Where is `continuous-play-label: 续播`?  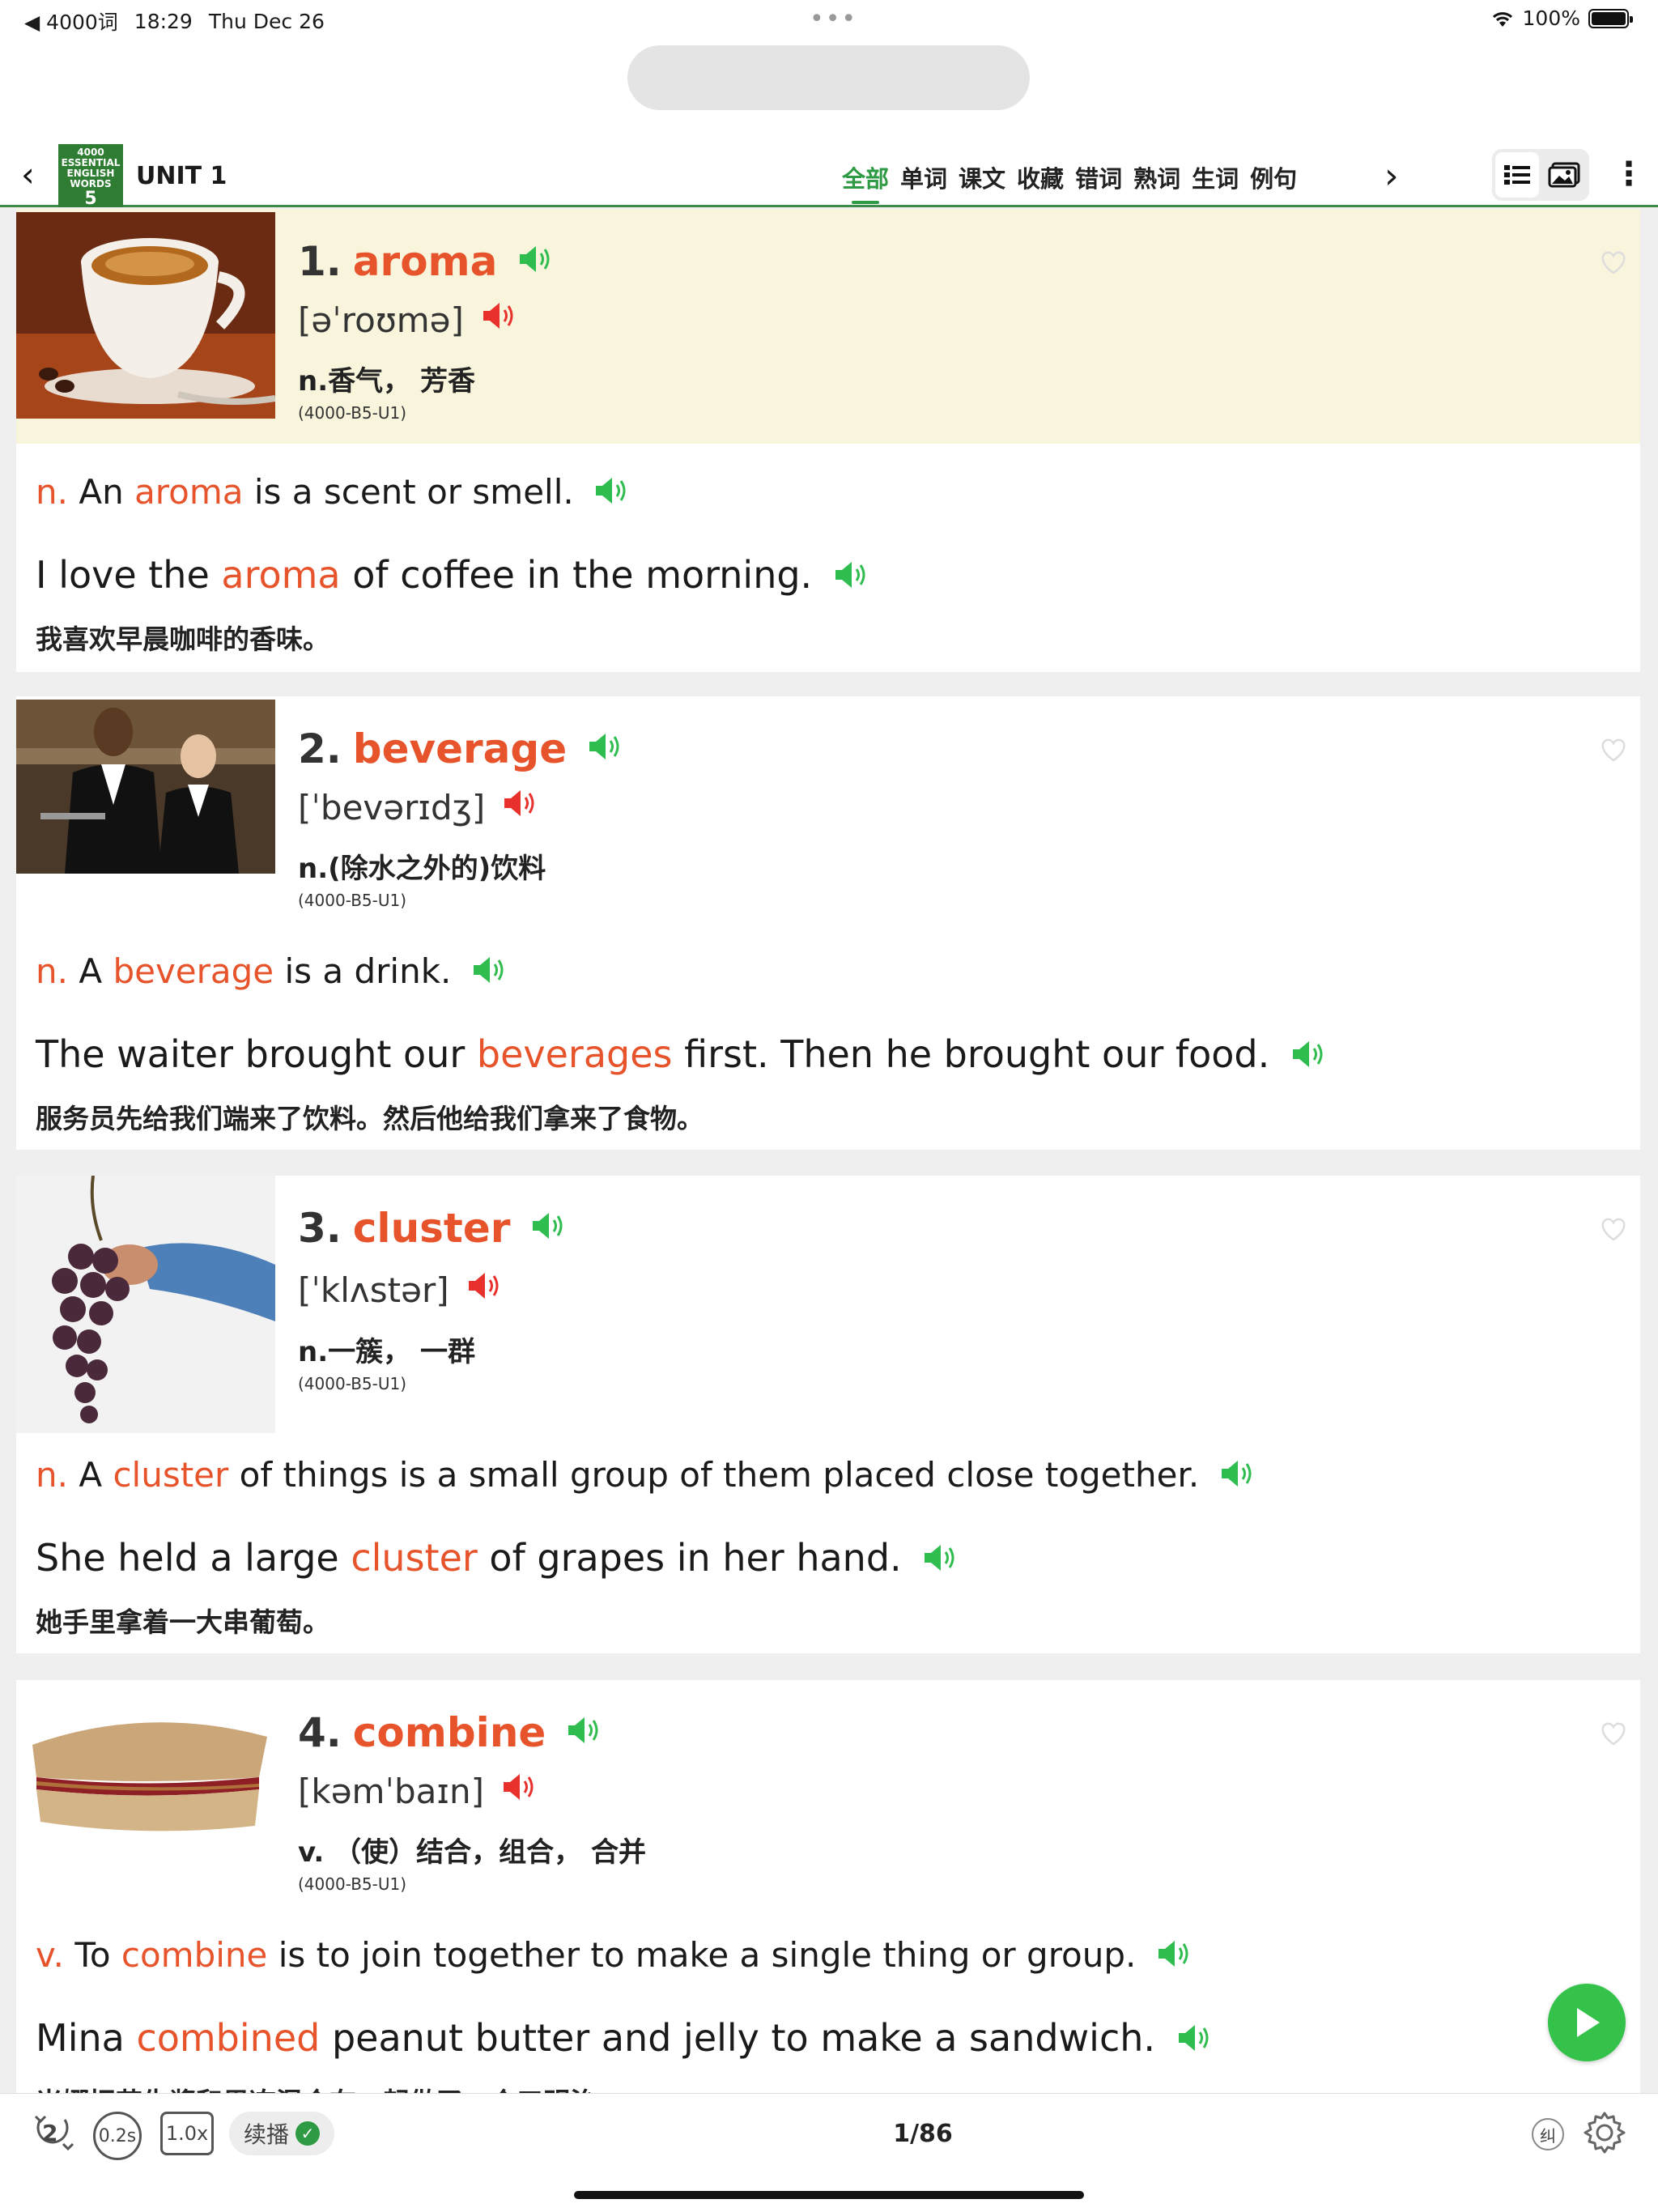 continuous-play-label: 续播 is located at coordinates (266, 2134).